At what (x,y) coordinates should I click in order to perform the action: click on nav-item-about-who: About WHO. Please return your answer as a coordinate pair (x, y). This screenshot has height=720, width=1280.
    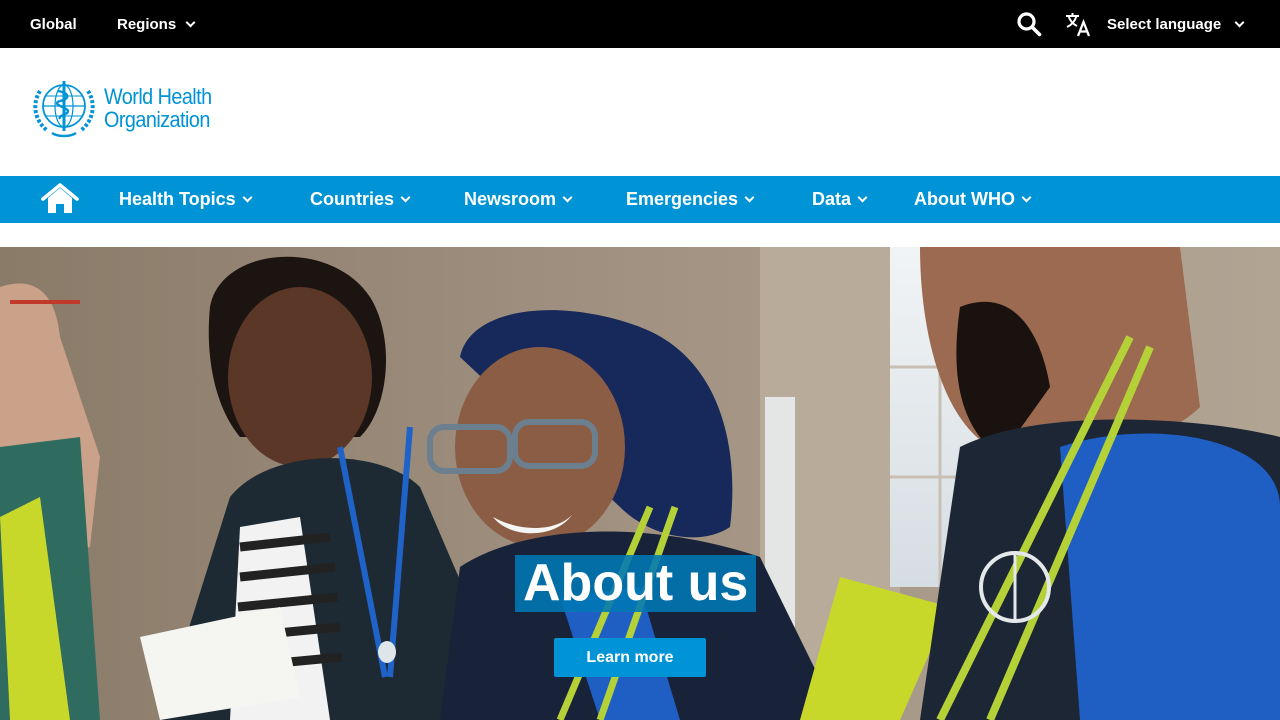
    Looking at the image, I should click on (973, 199).